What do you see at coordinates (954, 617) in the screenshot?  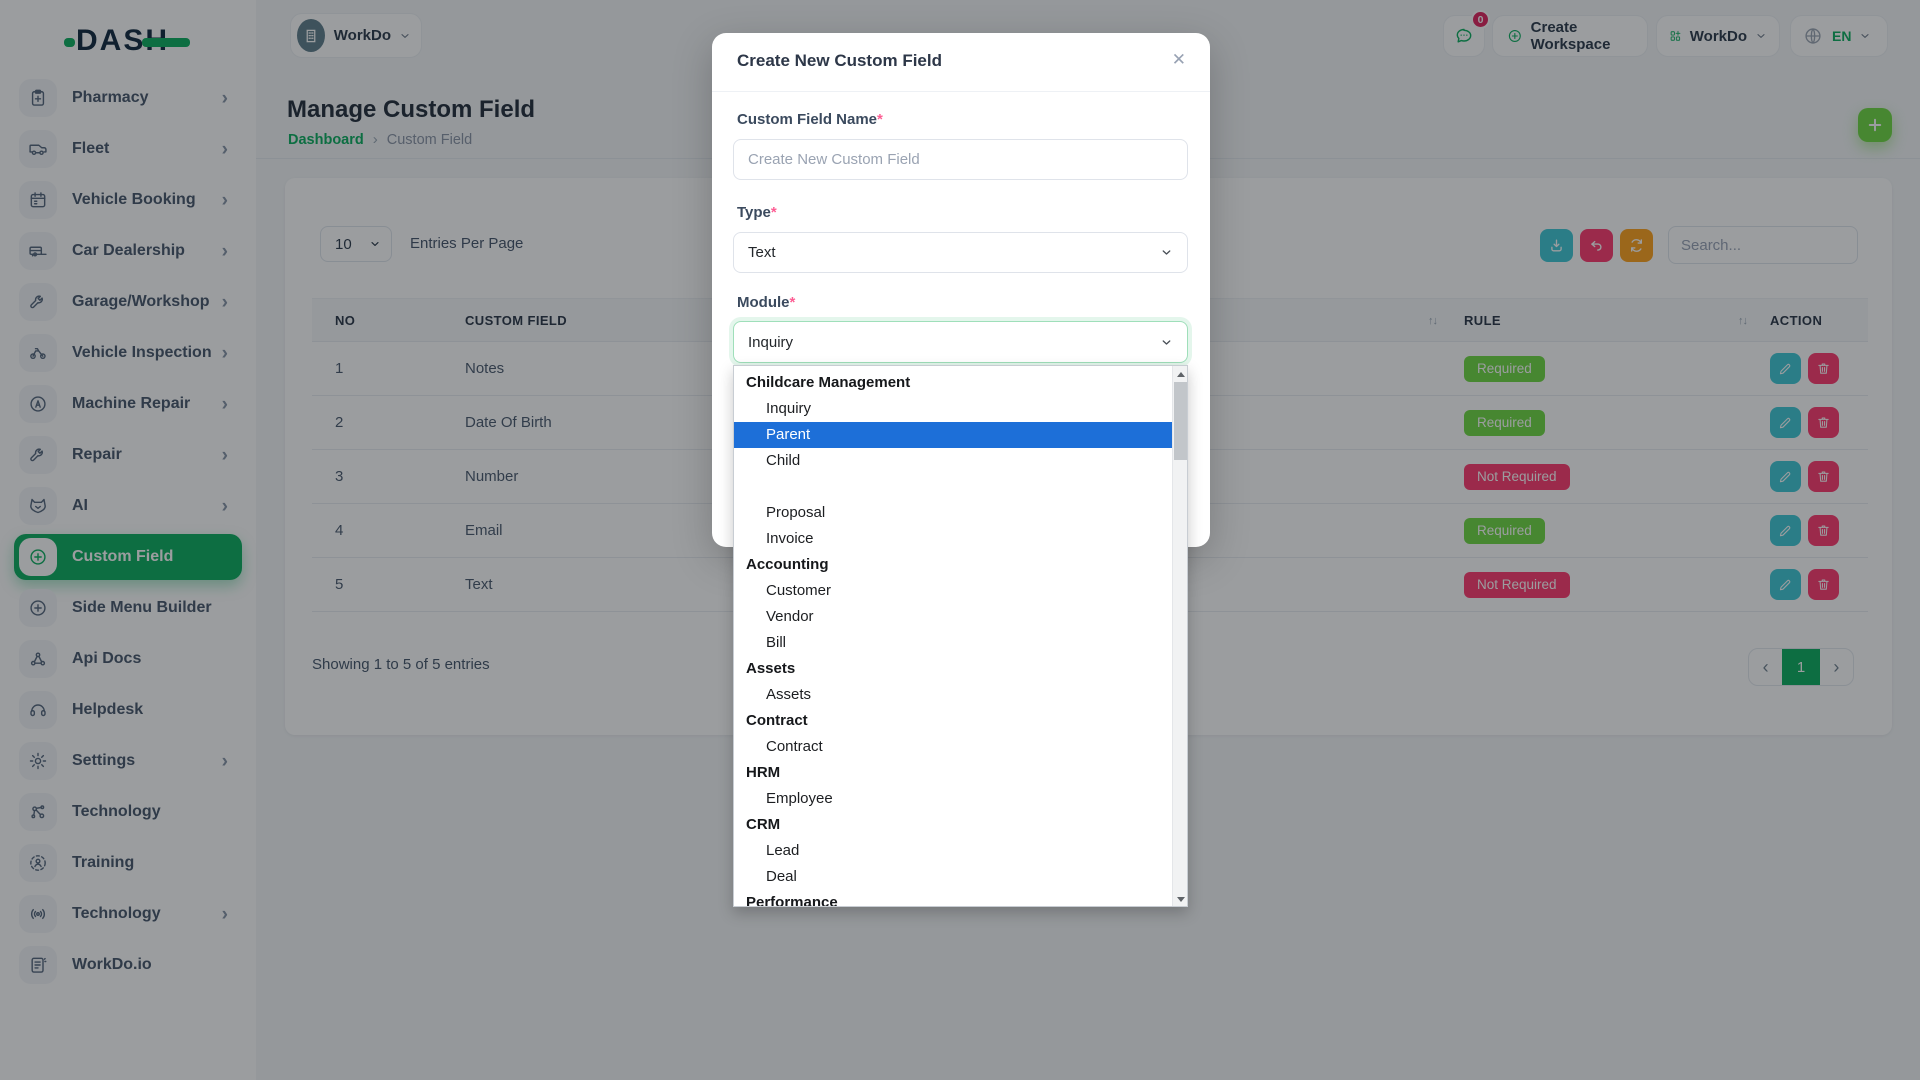 I see `module-option-vendor: Vendor` at bounding box center [954, 617].